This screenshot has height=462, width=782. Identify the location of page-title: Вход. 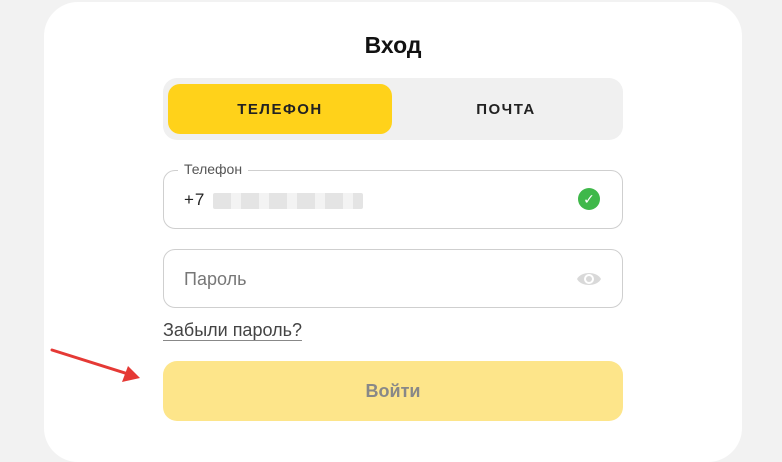
(393, 45).